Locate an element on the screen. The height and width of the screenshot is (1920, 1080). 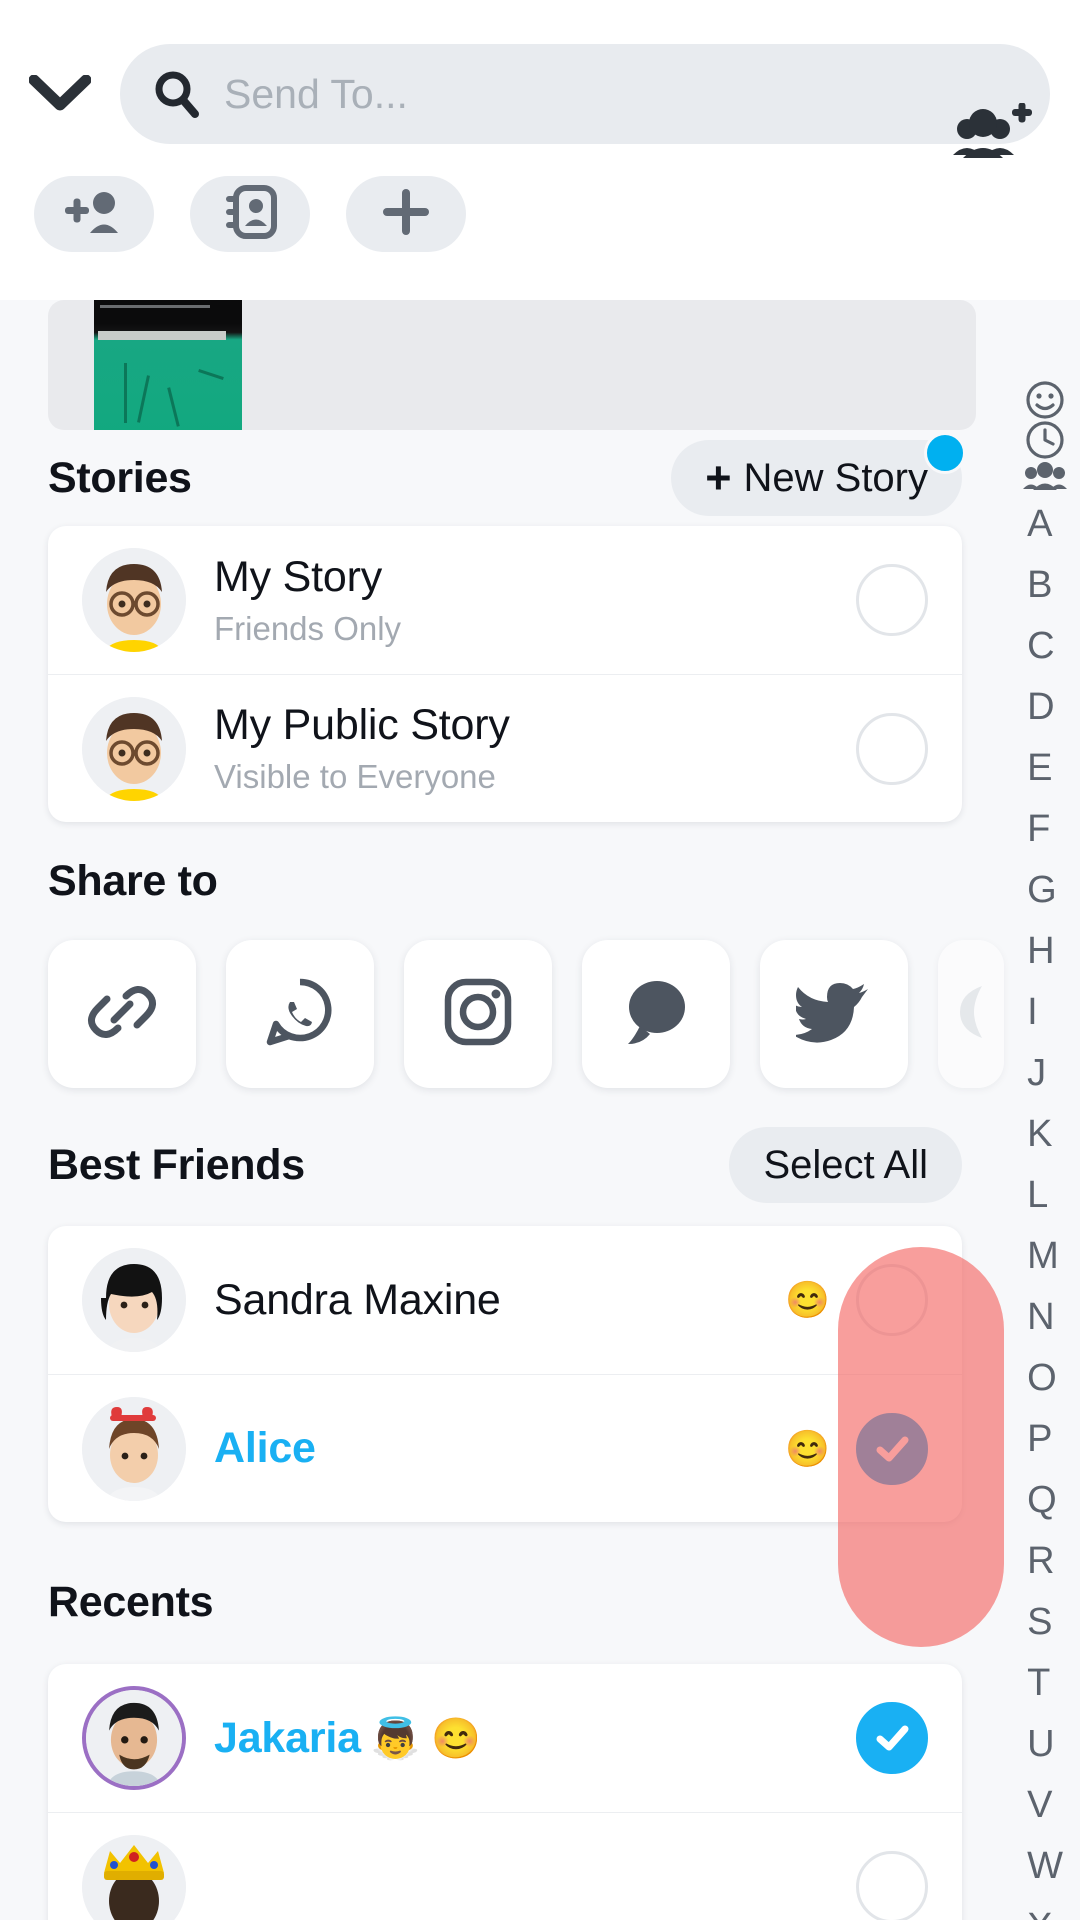
search-bar is located at coordinates (585, 94).